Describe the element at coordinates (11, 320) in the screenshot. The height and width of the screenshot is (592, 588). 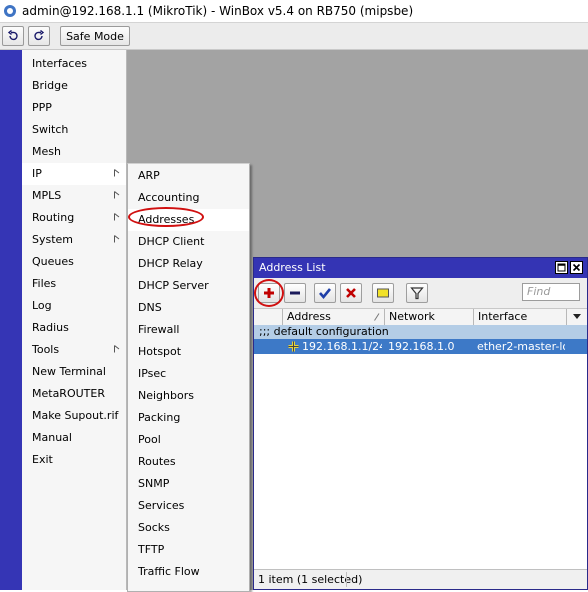
I see `winbox-side-strip` at that location.